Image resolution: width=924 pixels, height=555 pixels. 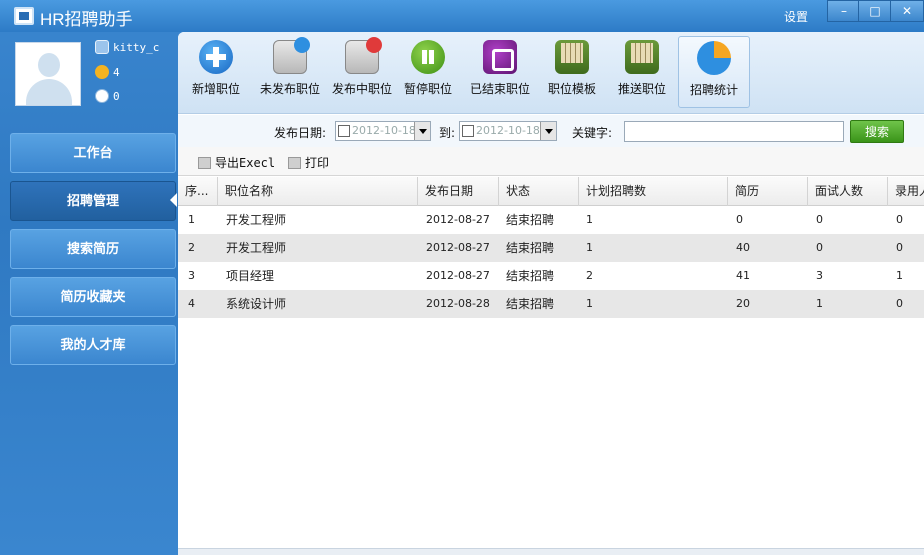 I want to click on keyword-label: 关键字:, so click(x=592, y=133).